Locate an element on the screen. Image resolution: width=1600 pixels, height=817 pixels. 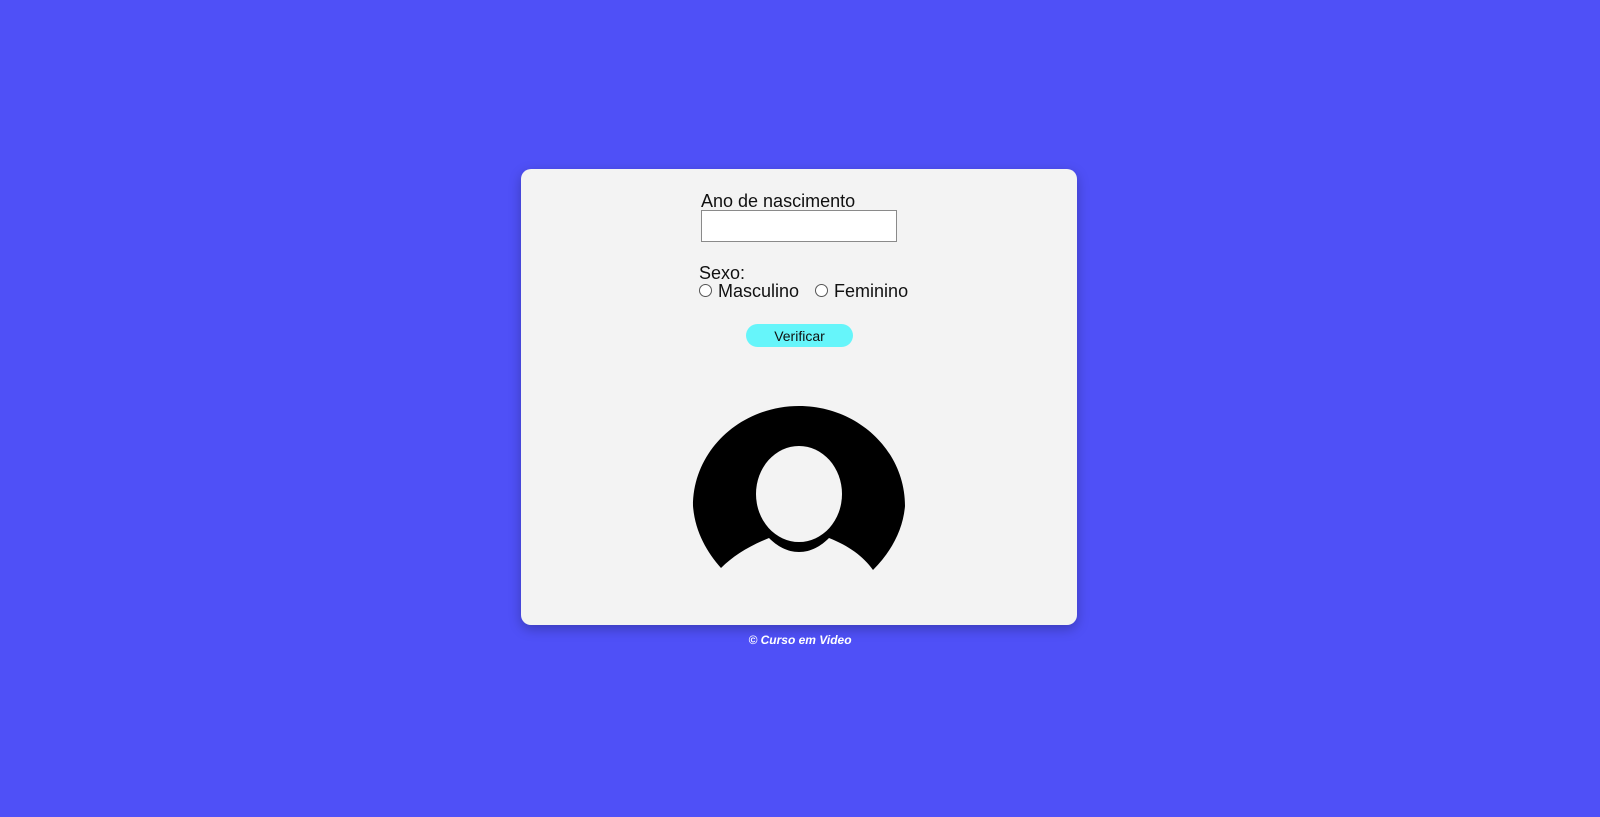
birth-year-label: Ano de nascimento is located at coordinates (778, 201).